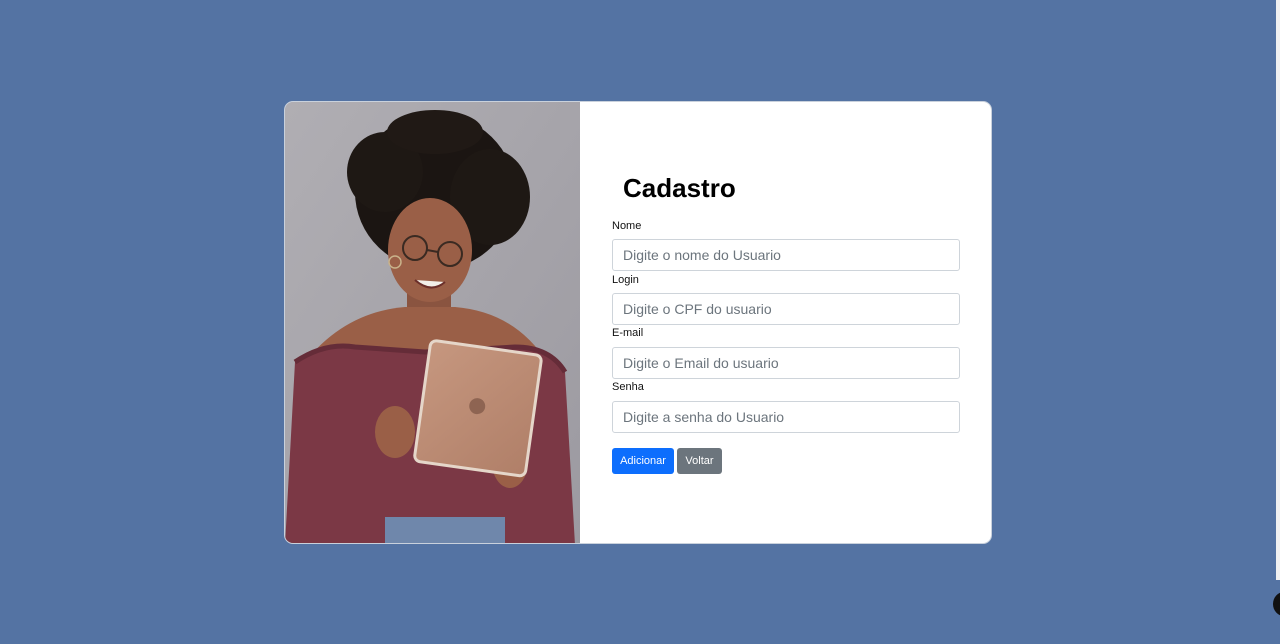 The width and height of the screenshot is (1280, 644). I want to click on name-label: Nome, so click(627, 226).